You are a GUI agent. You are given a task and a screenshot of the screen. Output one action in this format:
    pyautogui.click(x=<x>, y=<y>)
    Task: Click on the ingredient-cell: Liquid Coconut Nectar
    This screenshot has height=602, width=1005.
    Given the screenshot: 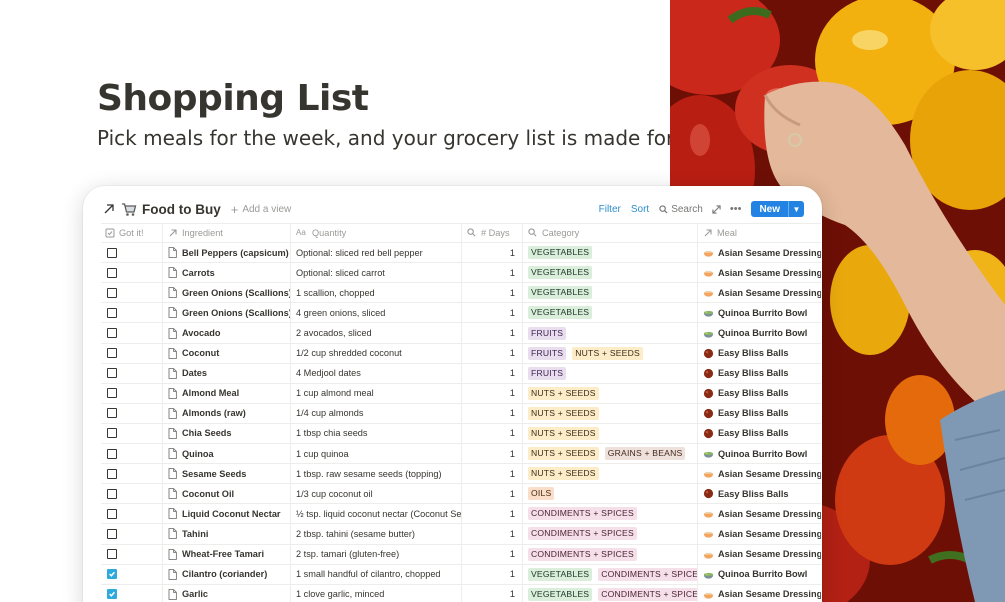 What is the action you would take?
    pyautogui.click(x=227, y=514)
    